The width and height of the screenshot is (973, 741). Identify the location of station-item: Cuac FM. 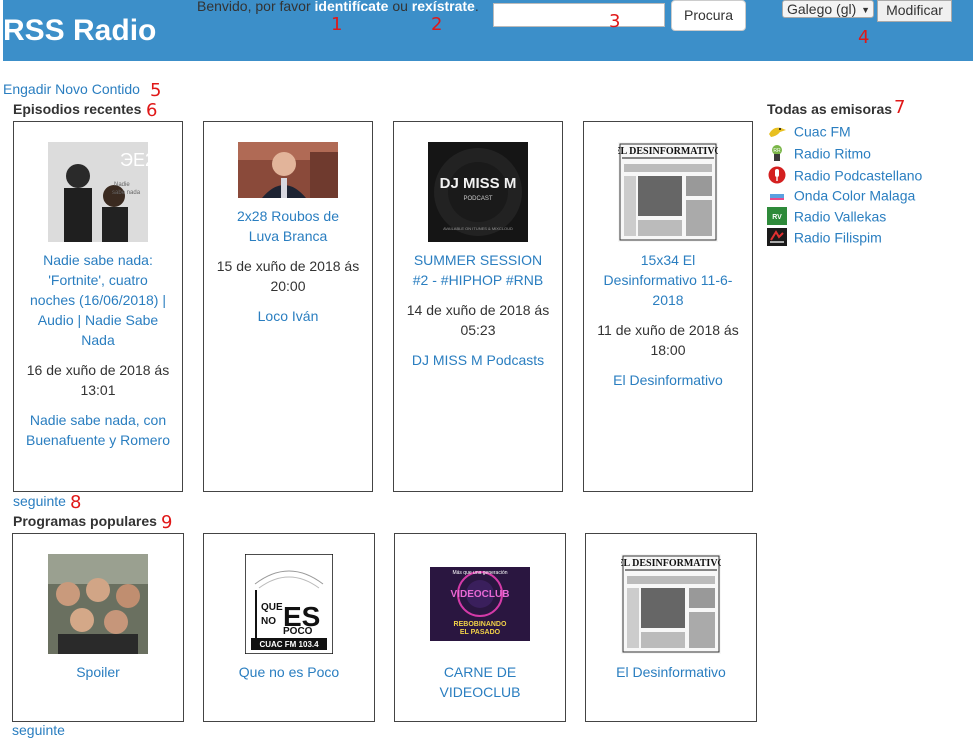
(809, 130).